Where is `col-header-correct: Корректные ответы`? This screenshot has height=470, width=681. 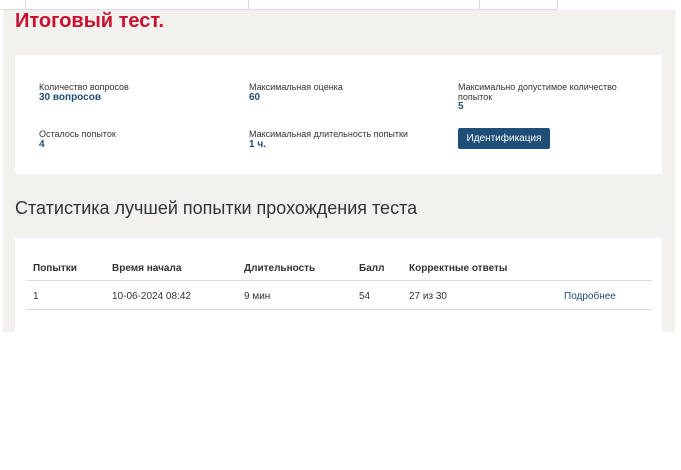
col-header-correct: Корректные ответы is located at coordinates (458, 268).